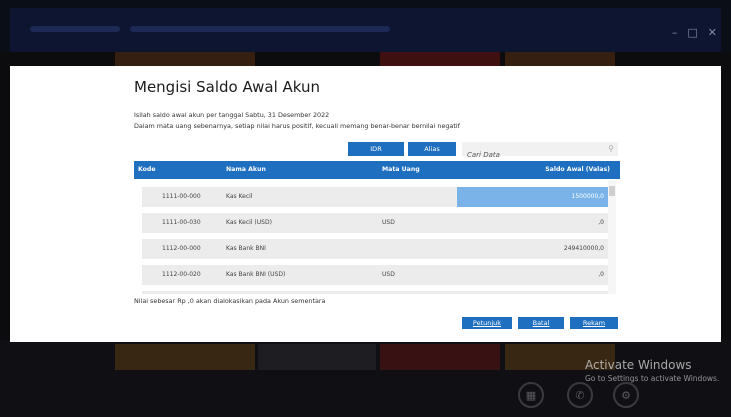  What do you see at coordinates (227, 87) in the screenshot?
I see `dialog-title: Mengisi Saldo Awal Akun` at bounding box center [227, 87].